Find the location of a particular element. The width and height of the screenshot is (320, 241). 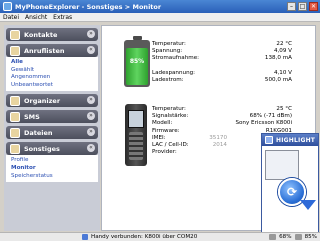

misc-icon is located at coordinates (15, 148).